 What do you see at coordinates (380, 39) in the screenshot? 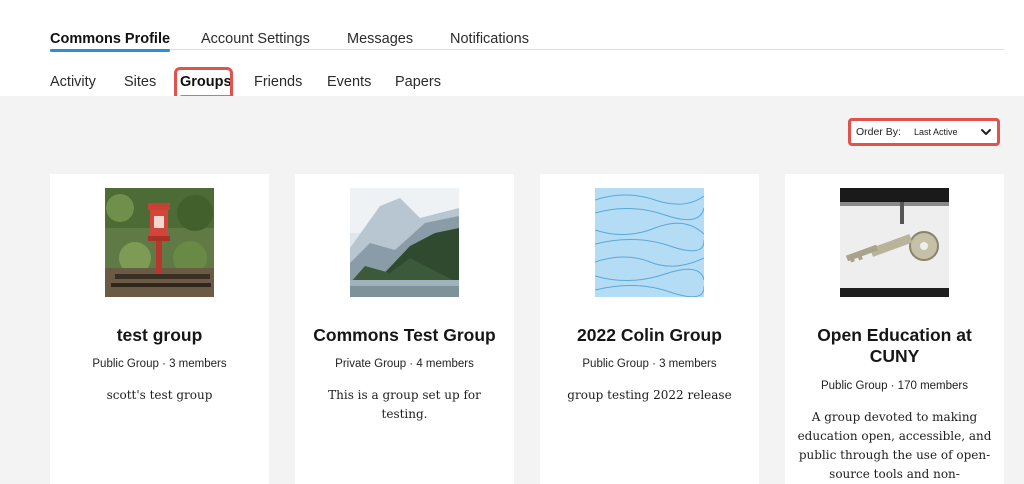
I see `tab-messages: Messages` at bounding box center [380, 39].